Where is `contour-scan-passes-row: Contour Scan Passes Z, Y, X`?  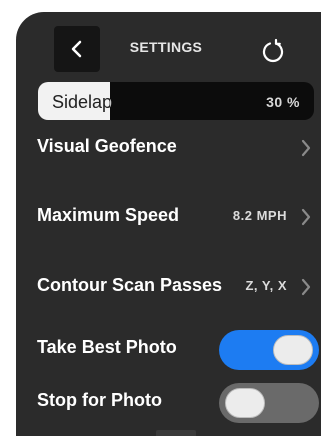
contour-scan-passes-row: Contour Scan Passes Z, Y, X is located at coordinates (168, 286).